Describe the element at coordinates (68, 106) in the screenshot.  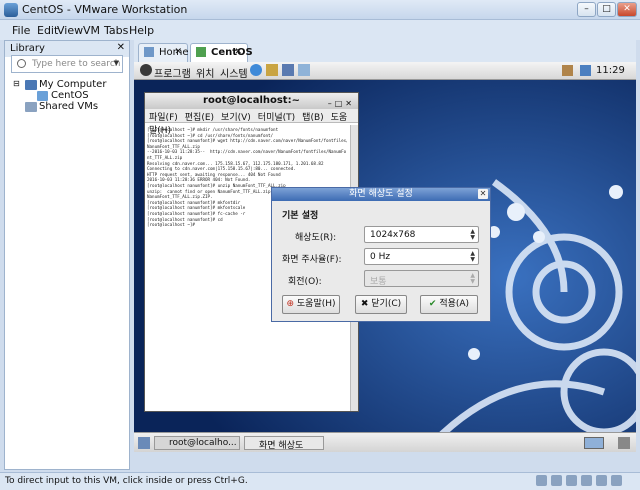
I see `tree-shared-vms: Shared VMs` at that location.